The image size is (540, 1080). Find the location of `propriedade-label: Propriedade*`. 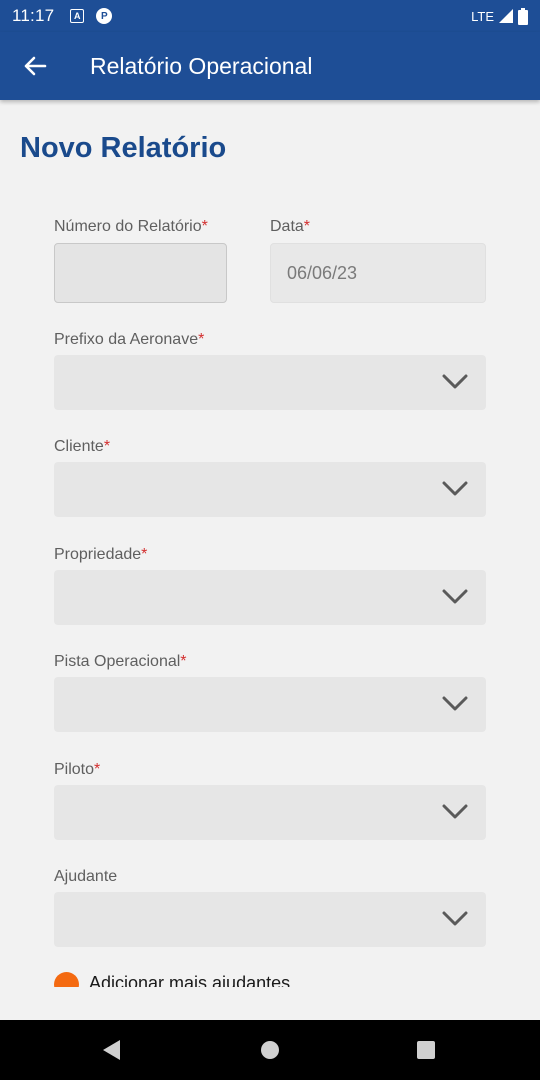

propriedade-label: Propriedade* is located at coordinates (100, 555).